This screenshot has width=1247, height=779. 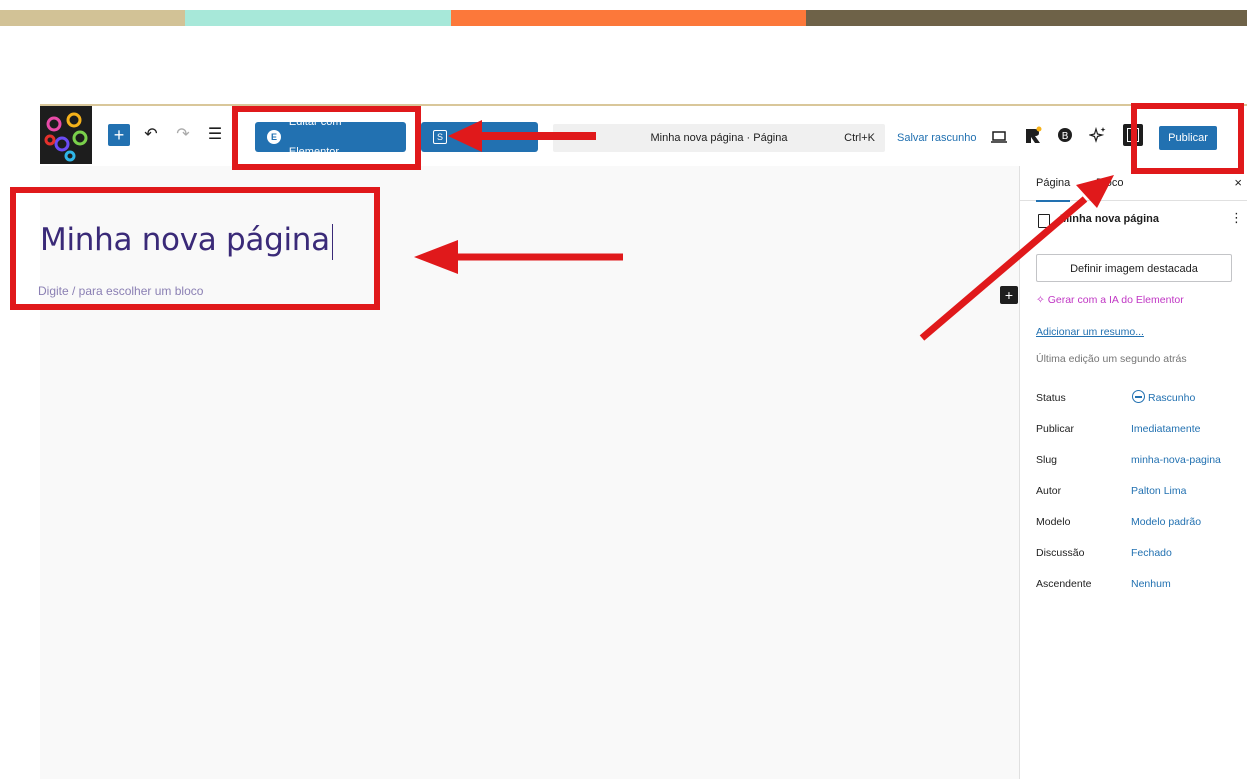 What do you see at coordinates (1016, 258) in the screenshot?
I see `arrow-to-block-tab` at bounding box center [1016, 258].